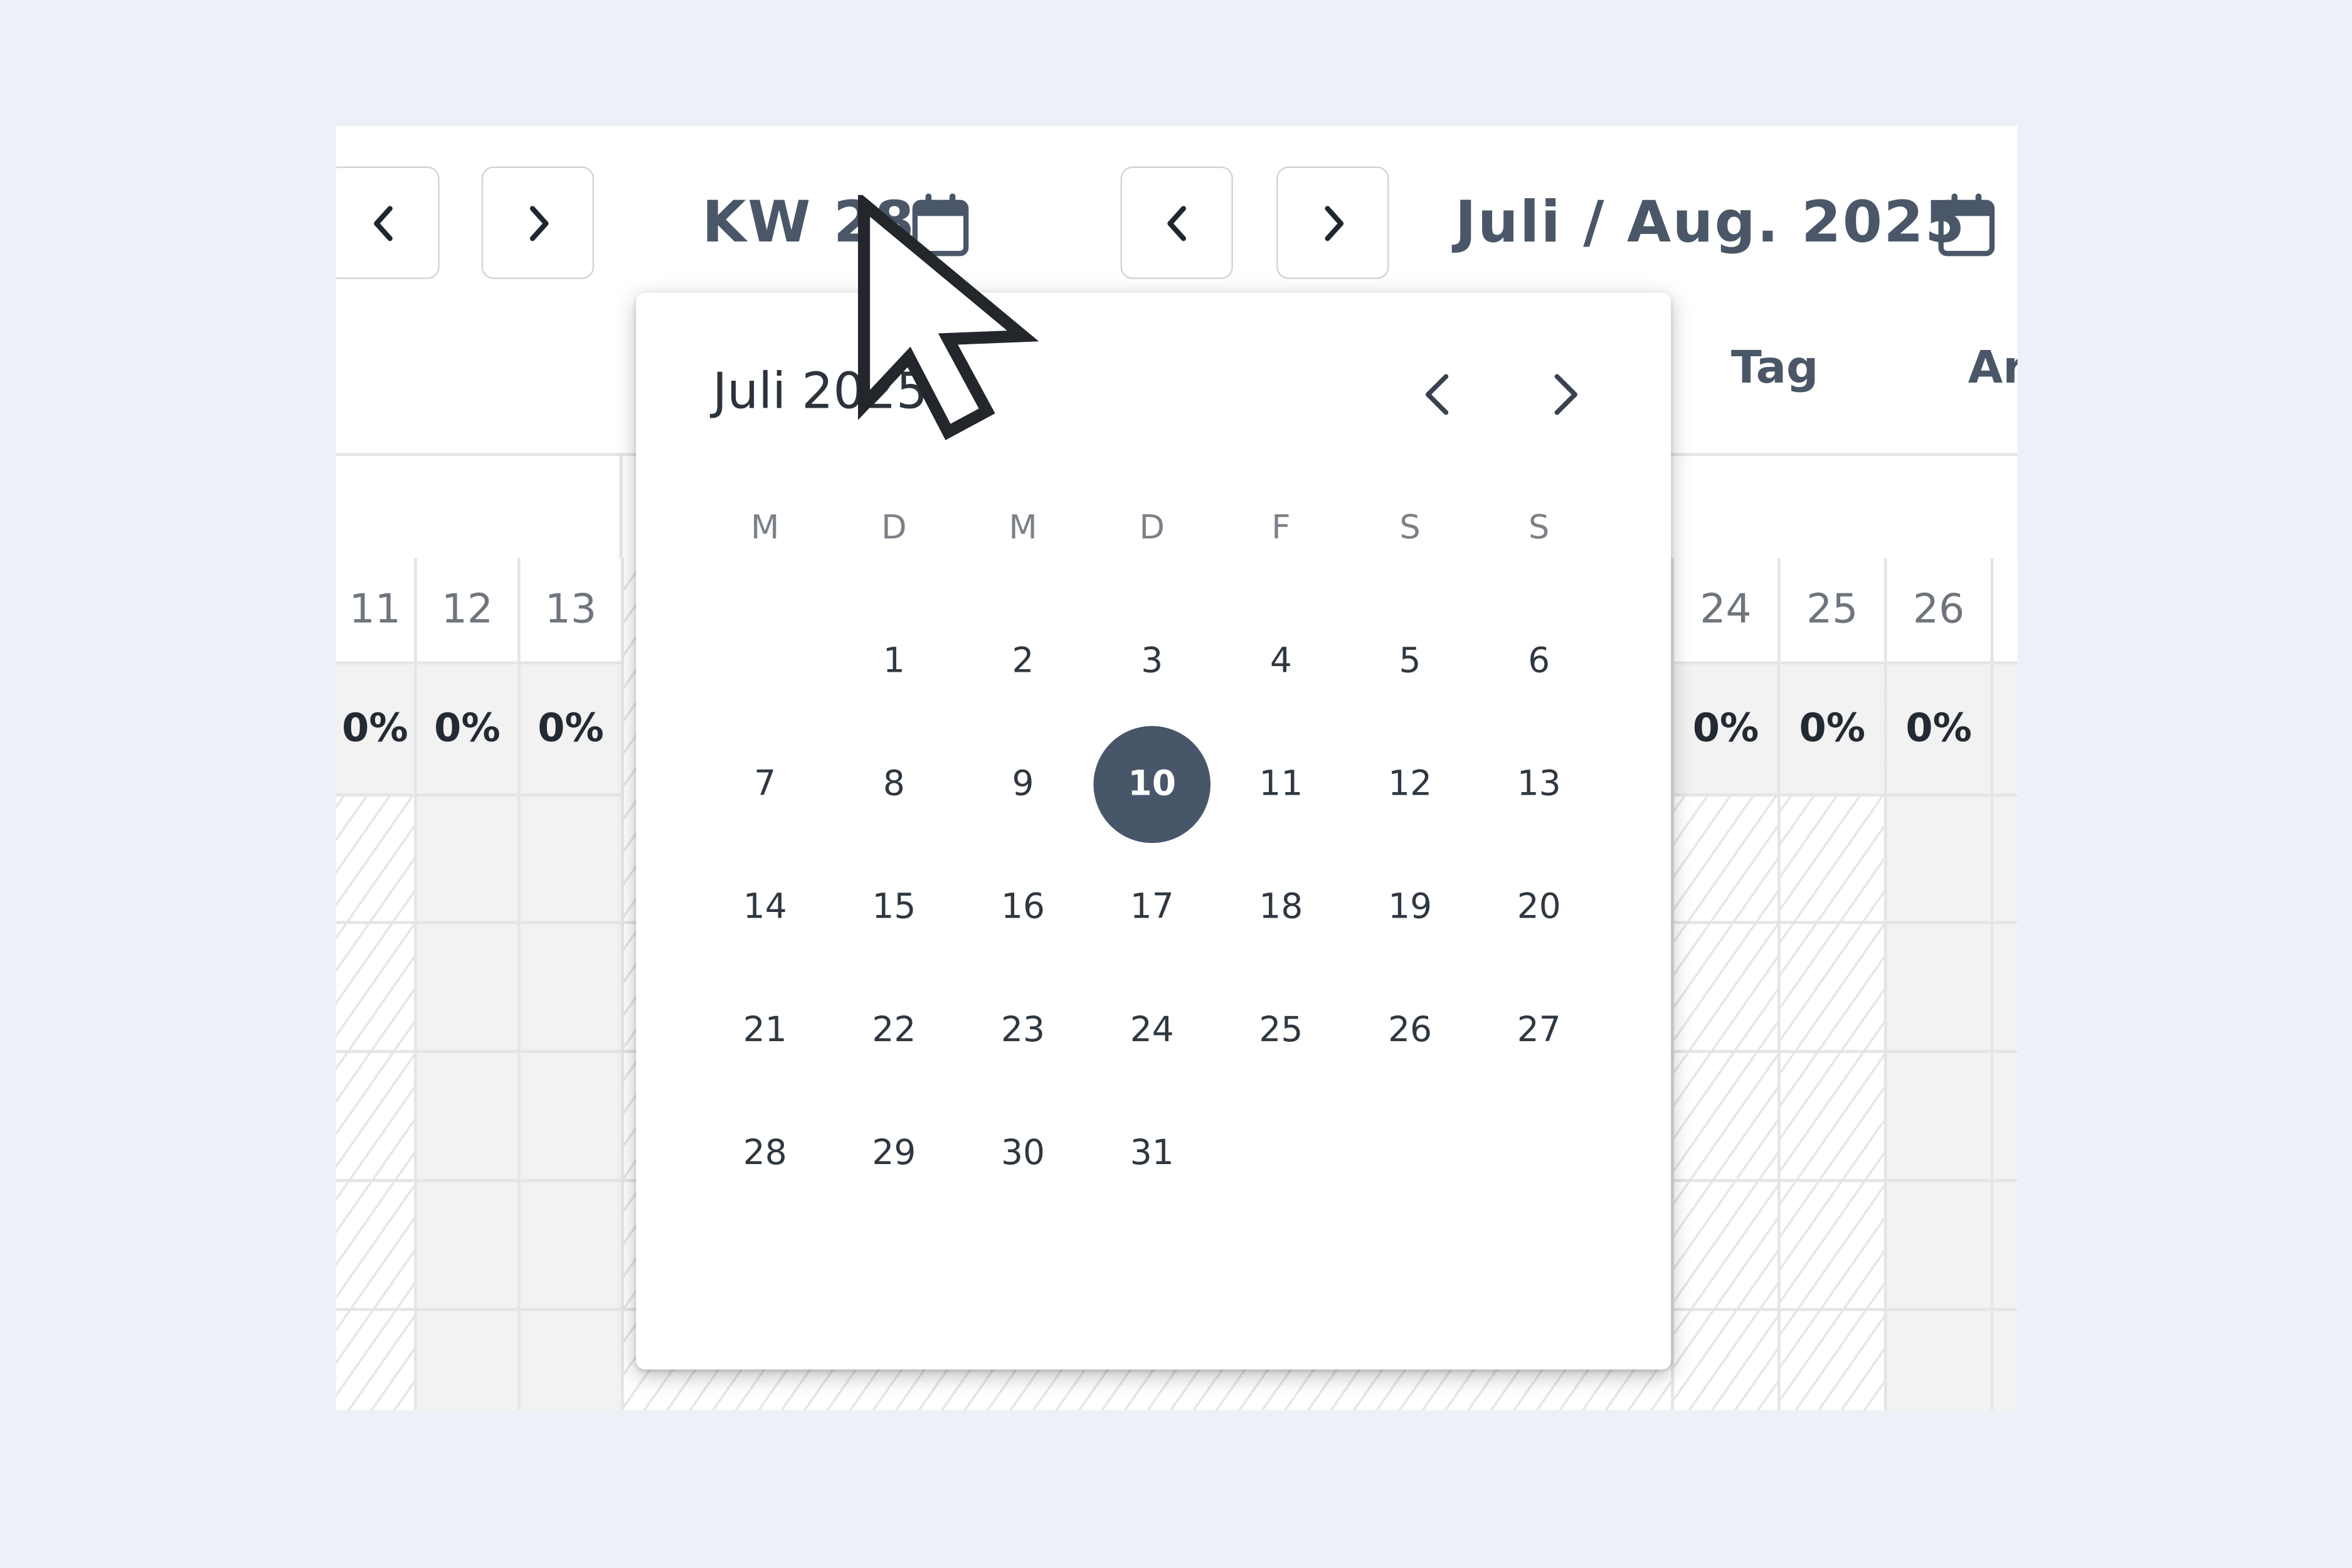 The image size is (2352, 1568). Describe the element at coordinates (894, 785) in the screenshot. I see `calendar-day: 8` at that location.